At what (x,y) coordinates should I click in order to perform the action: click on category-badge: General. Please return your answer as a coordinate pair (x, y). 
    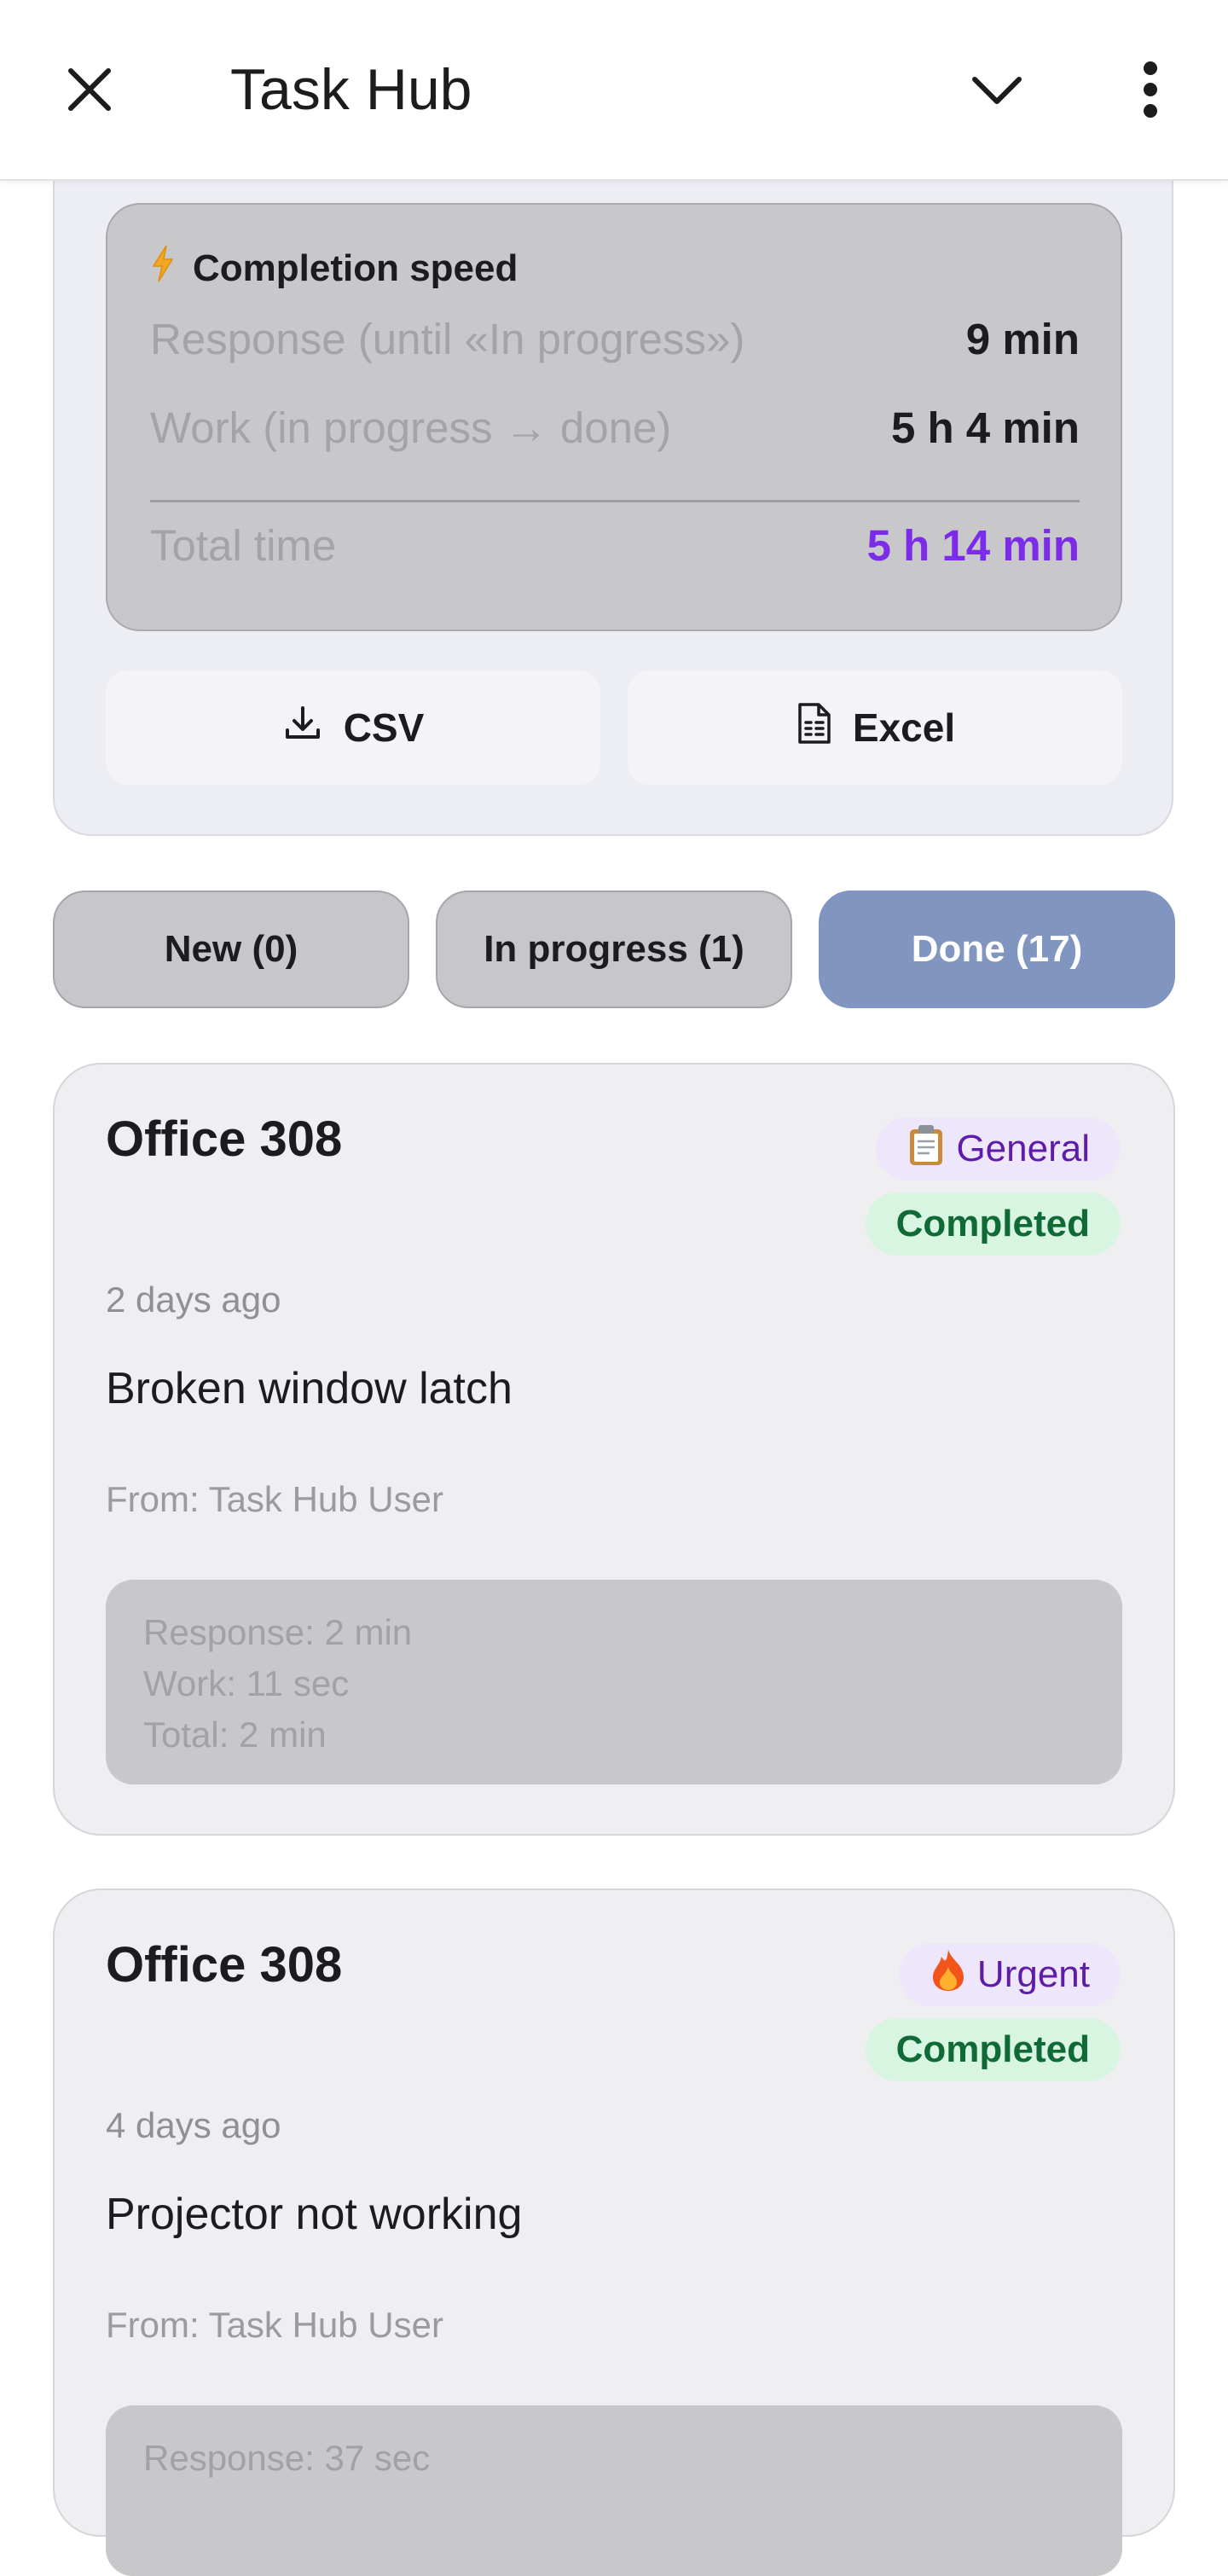
    Looking at the image, I should click on (999, 1149).